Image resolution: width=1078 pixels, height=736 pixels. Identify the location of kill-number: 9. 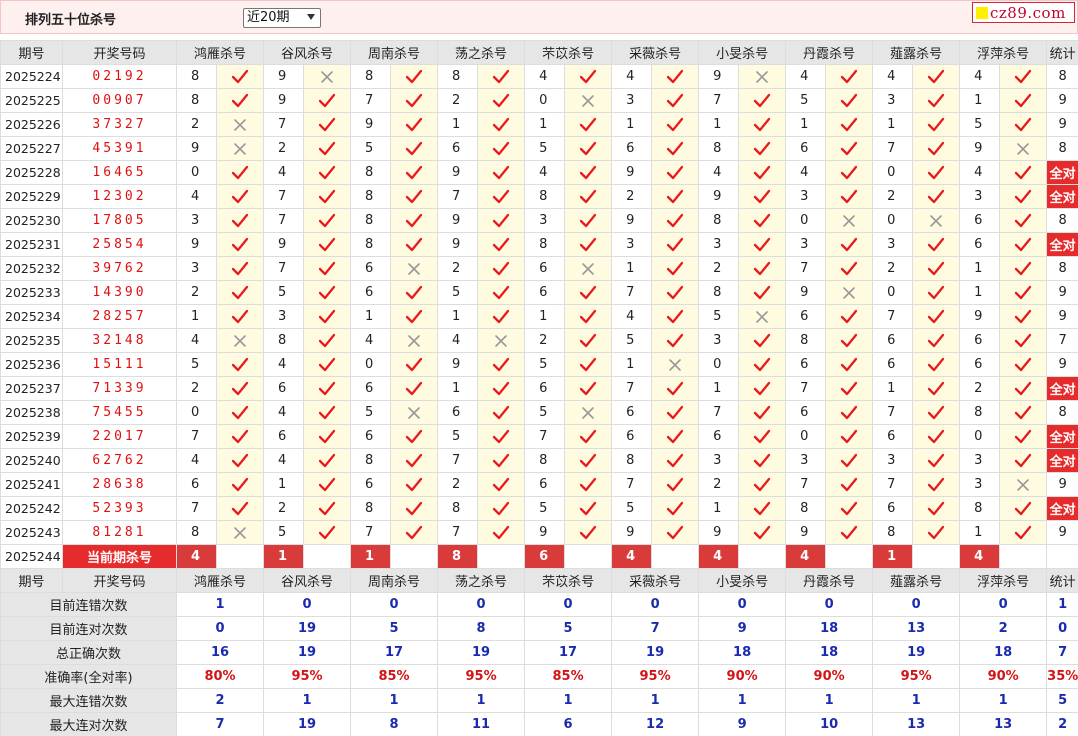
(458, 244).